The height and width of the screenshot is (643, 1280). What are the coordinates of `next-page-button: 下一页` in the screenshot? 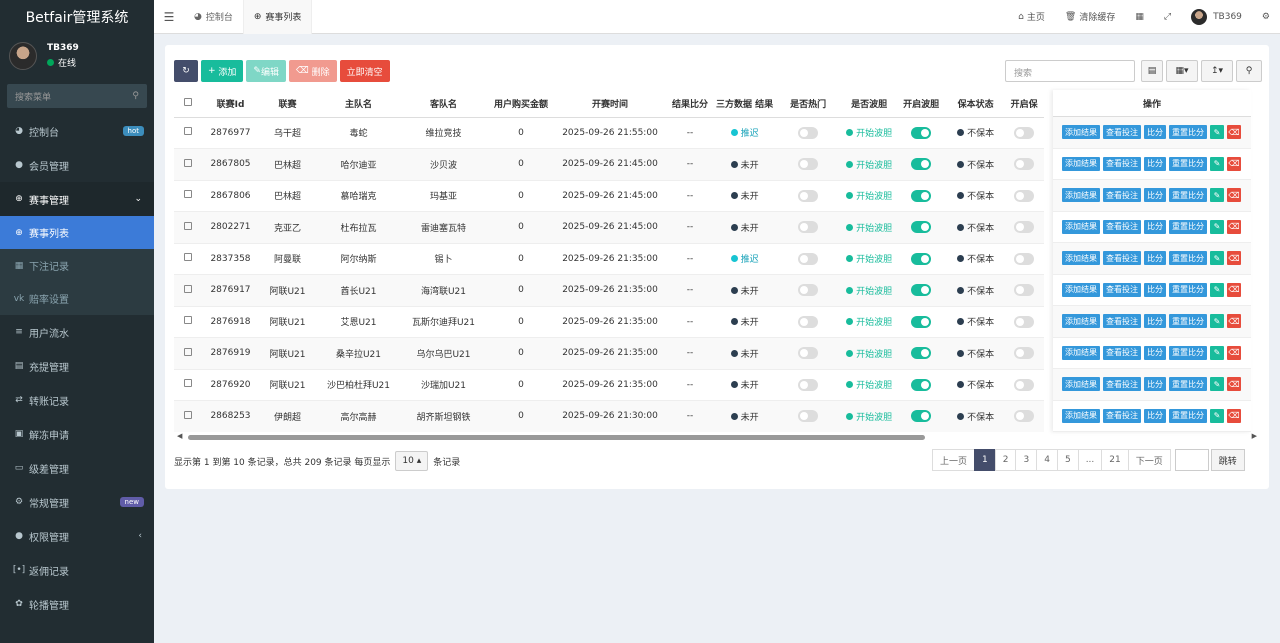 It's located at (1149, 460).